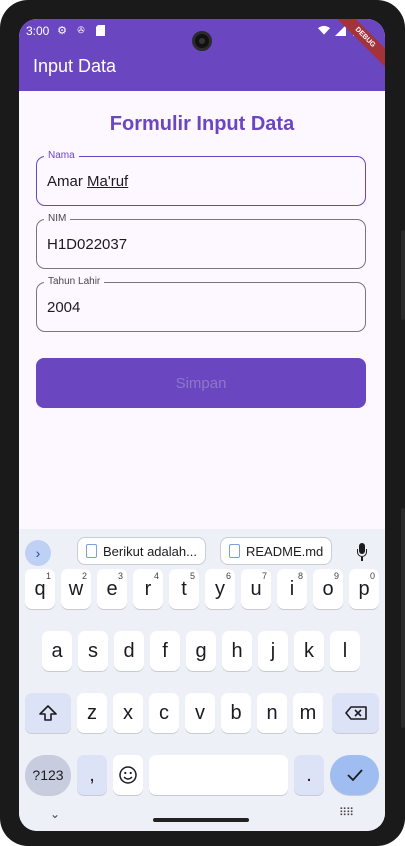 The image size is (405, 846). What do you see at coordinates (84, 576) in the screenshot?
I see `key-hint-2: 2` at bounding box center [84, 576].